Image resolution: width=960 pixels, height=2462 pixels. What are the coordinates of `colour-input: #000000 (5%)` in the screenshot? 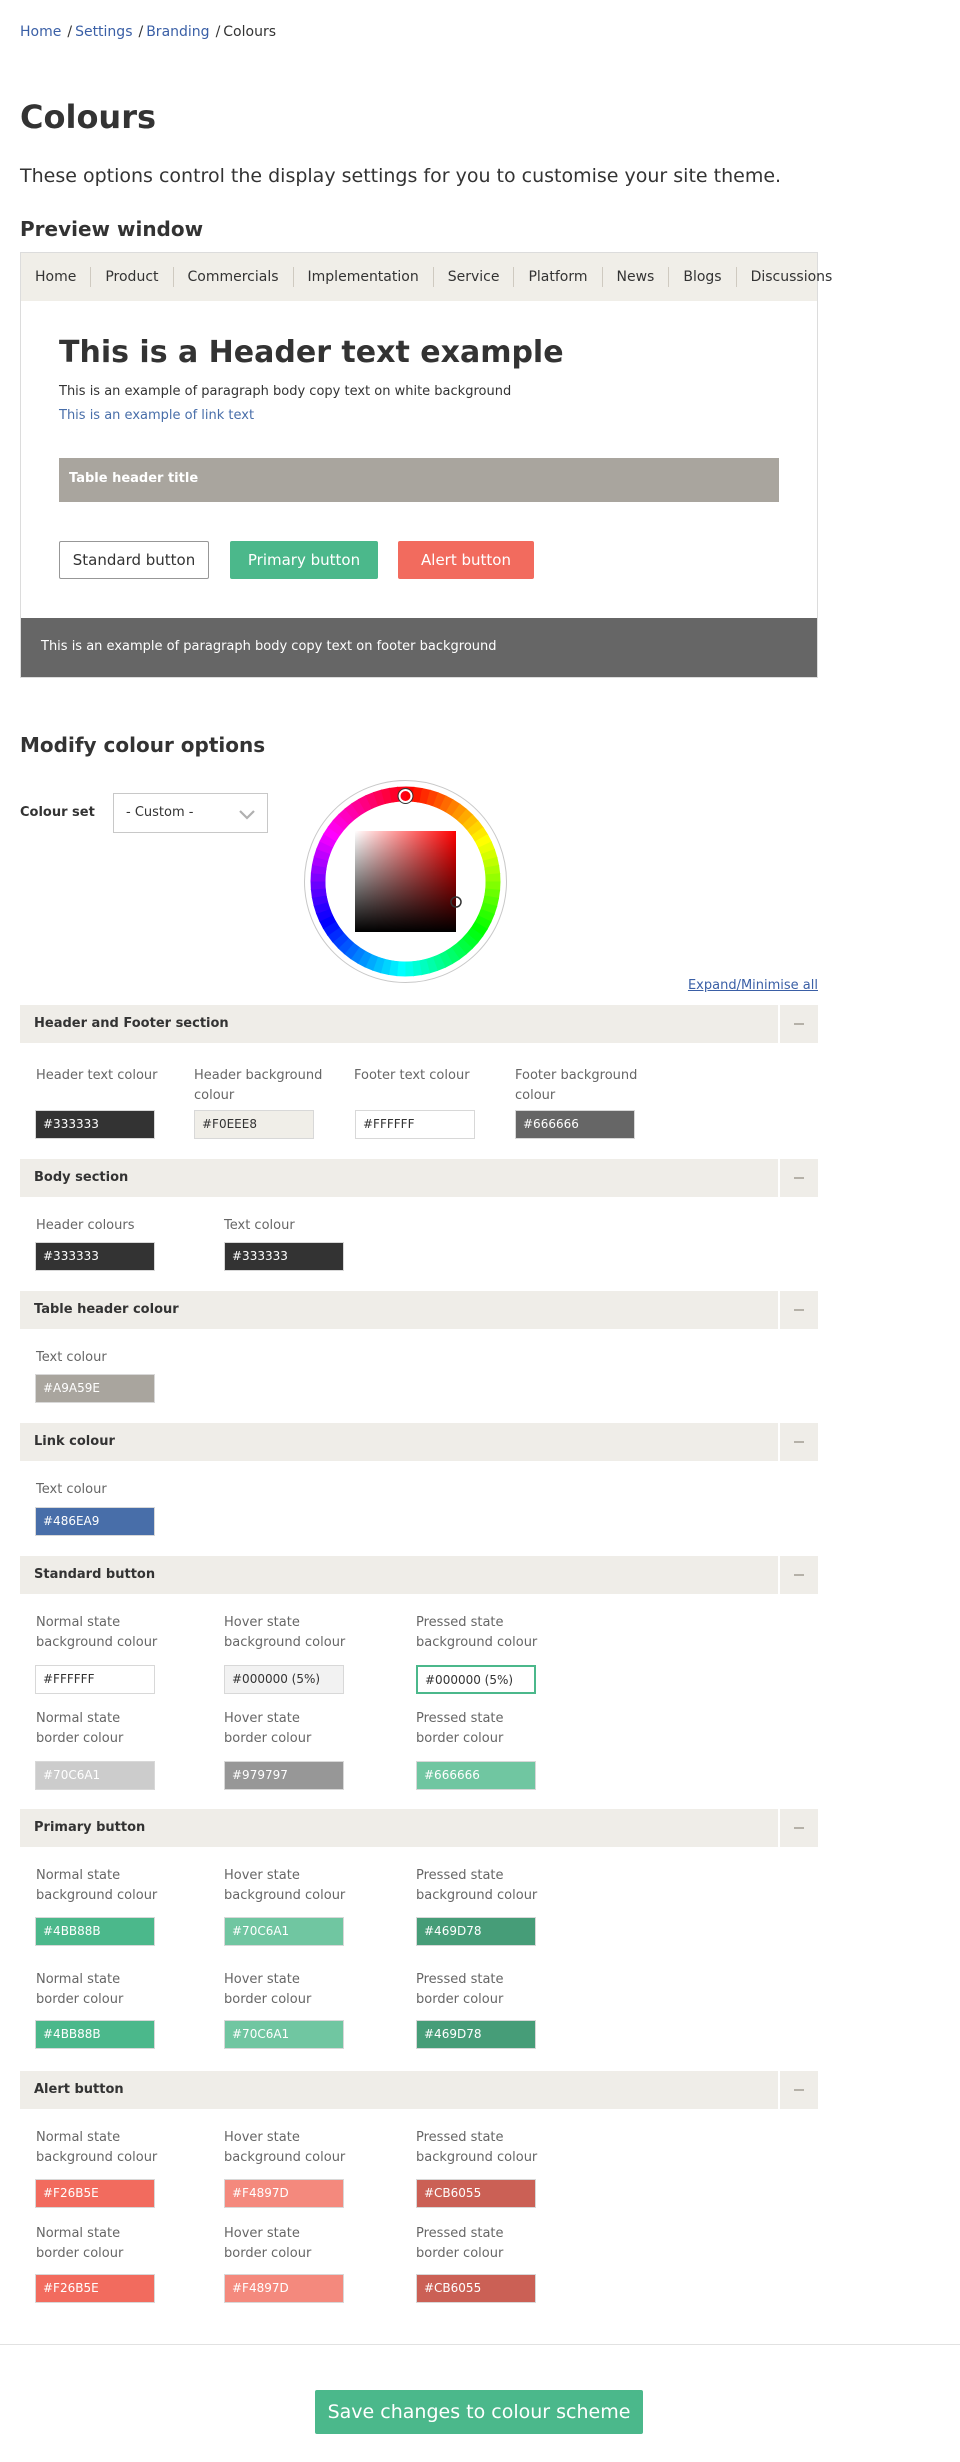 It's located at (284, 1679).